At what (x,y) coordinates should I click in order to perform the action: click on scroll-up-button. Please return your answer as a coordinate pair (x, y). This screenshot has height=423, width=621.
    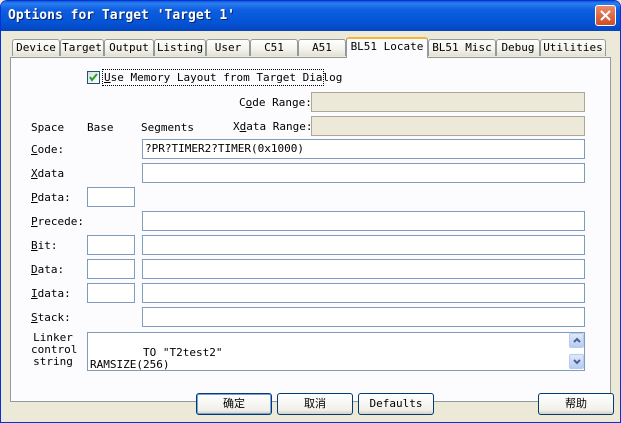
    Looking at the image, I should click on (576, 340).